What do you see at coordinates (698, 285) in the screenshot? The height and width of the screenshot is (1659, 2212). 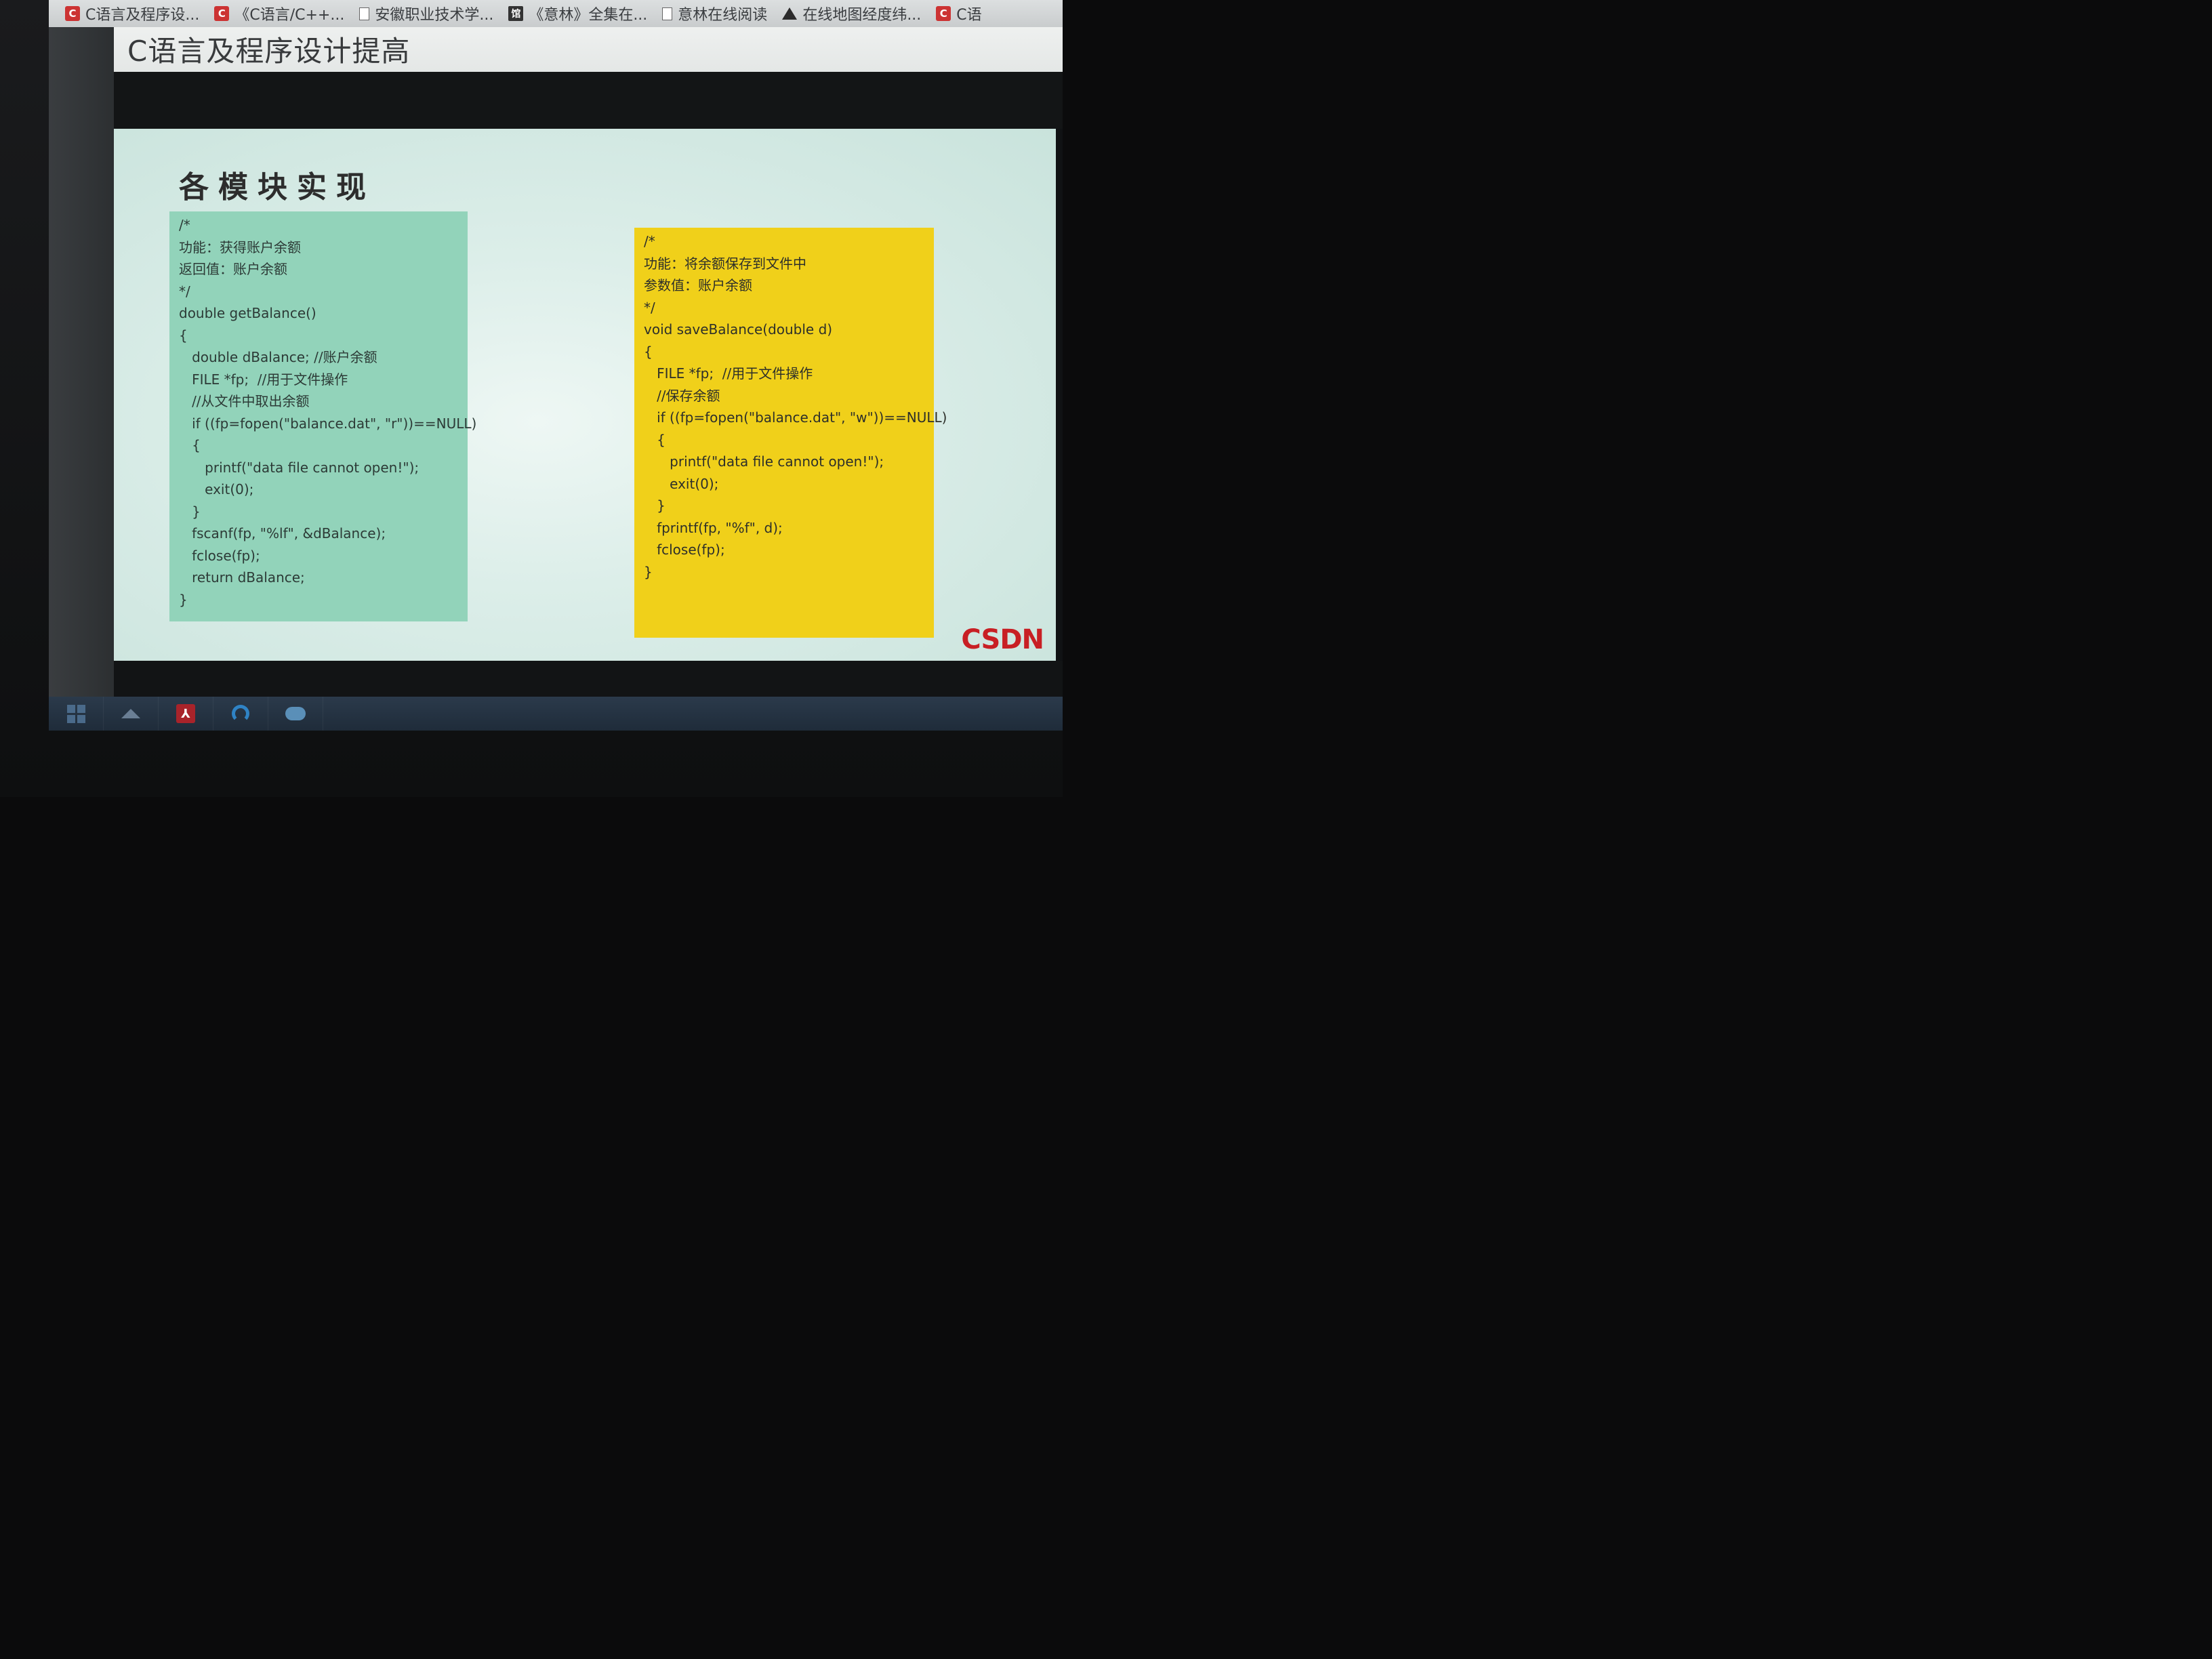 I see `code-line: 参数值：账户余额` at bounding box center [698, 285].